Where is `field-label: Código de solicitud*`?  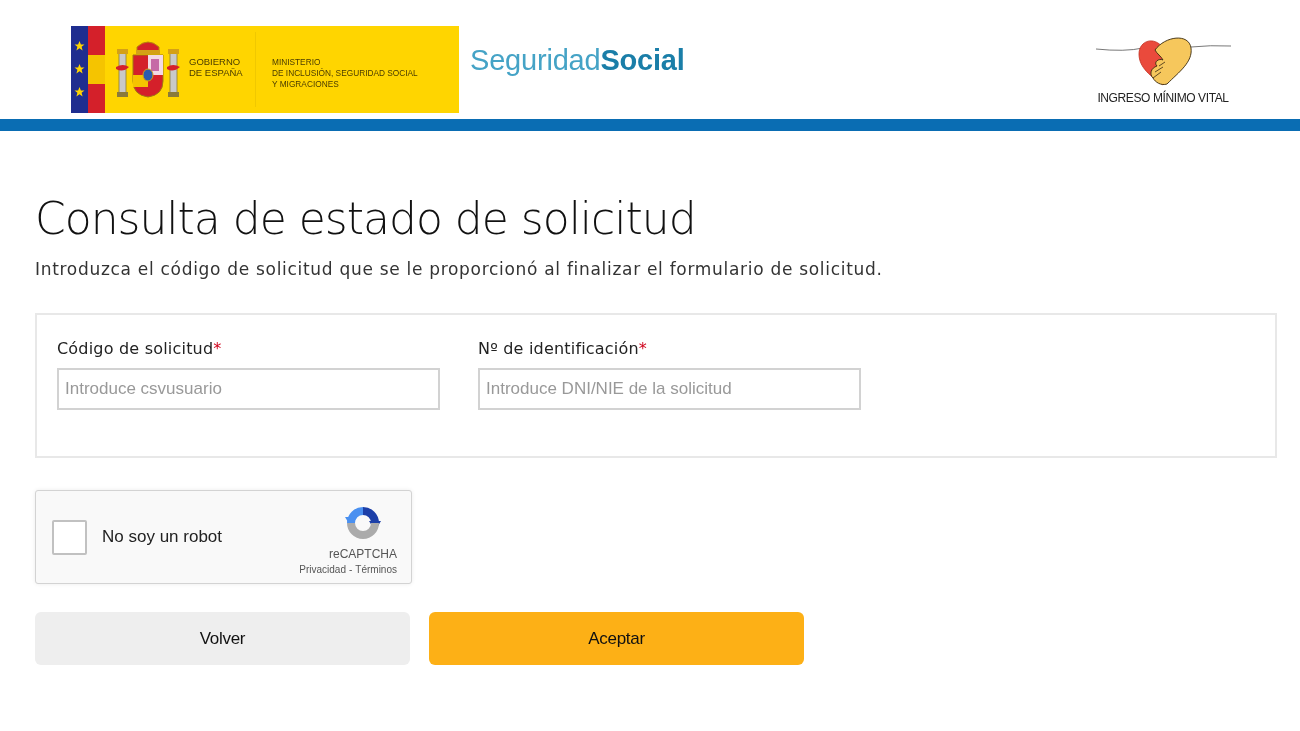
field-label: Código de solicitud* is located at coordinates (140, 349).